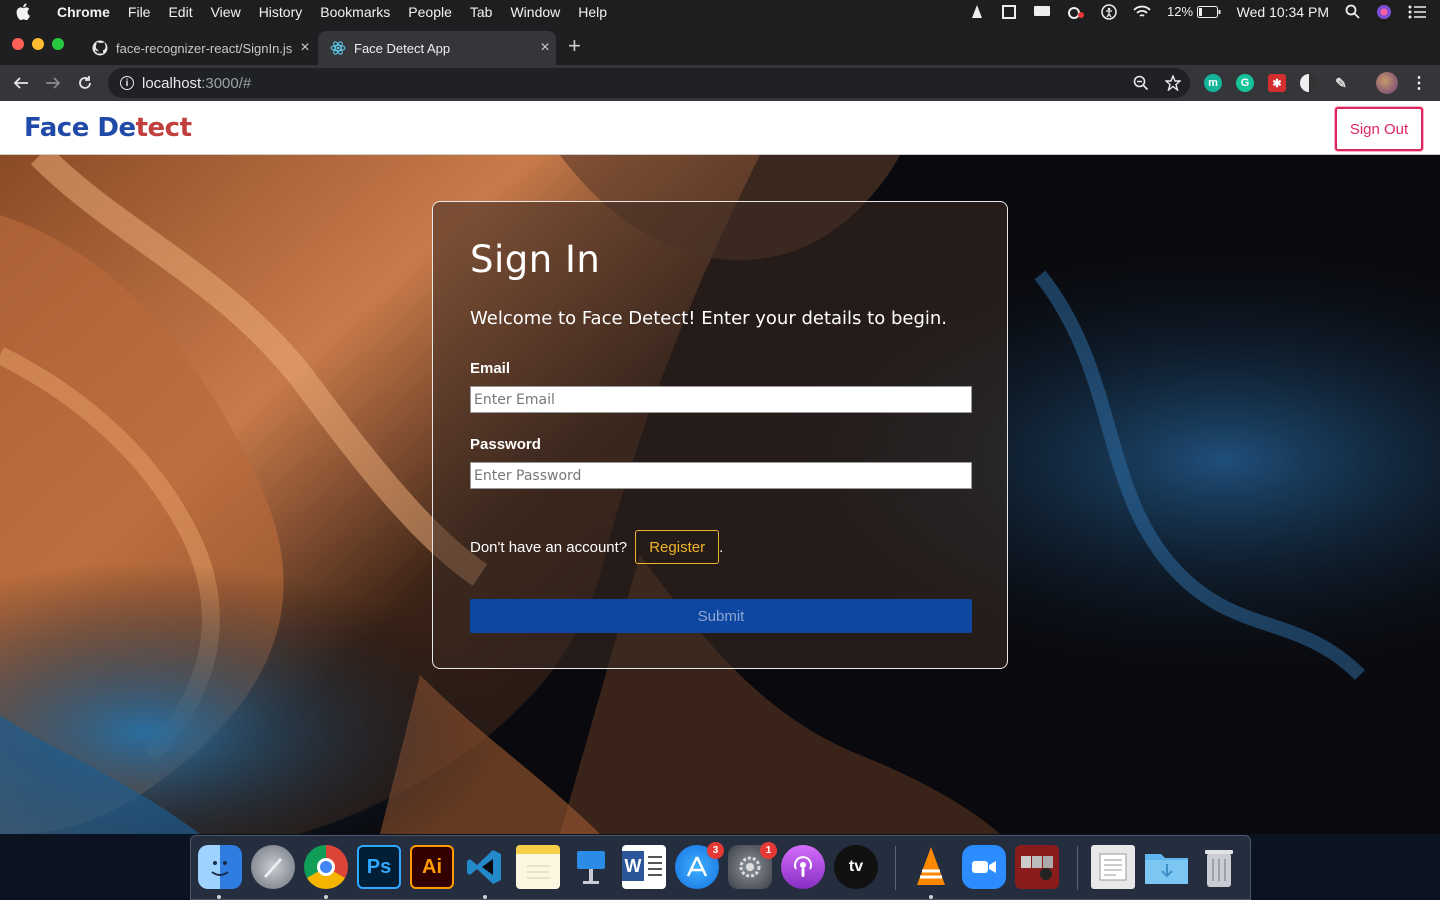  Describe the element at coordinates (485, 867) in the screenshot. I see `vscode-icon` at that location.